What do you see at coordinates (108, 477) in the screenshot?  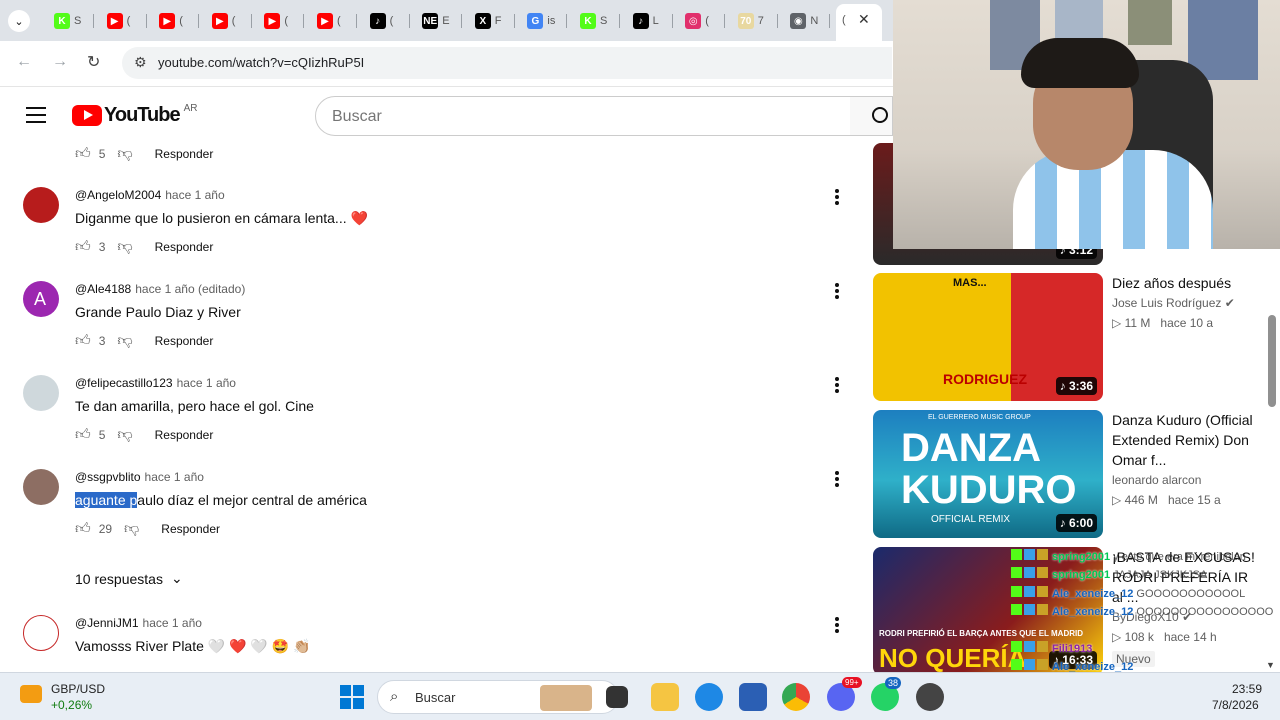 I see `comment-author: @ssgpvblito` at bounding box center [108, 477].